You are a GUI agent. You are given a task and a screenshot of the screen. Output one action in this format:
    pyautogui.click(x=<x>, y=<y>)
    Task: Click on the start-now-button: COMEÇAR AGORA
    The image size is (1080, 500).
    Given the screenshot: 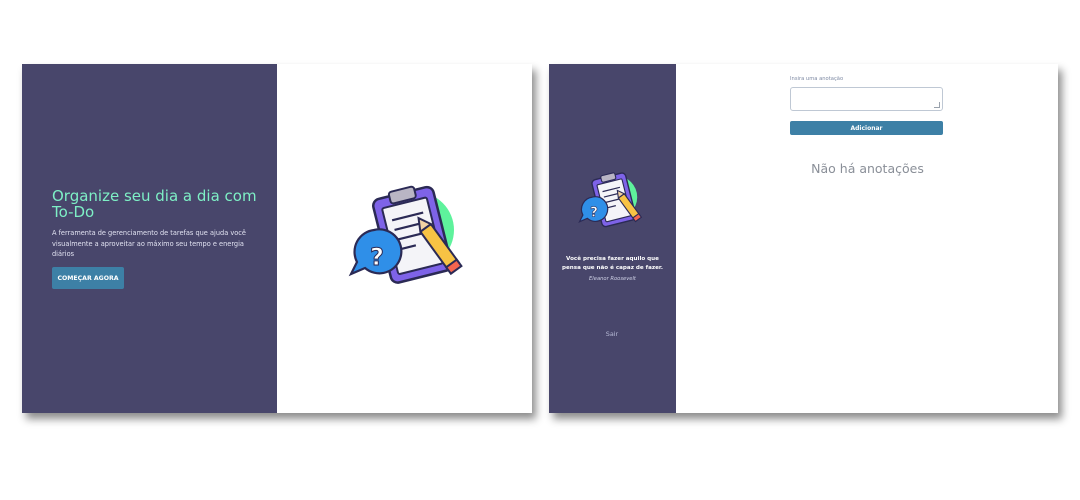 What is the action you would take?
    pyautogui.click(x=88, y=278)
    